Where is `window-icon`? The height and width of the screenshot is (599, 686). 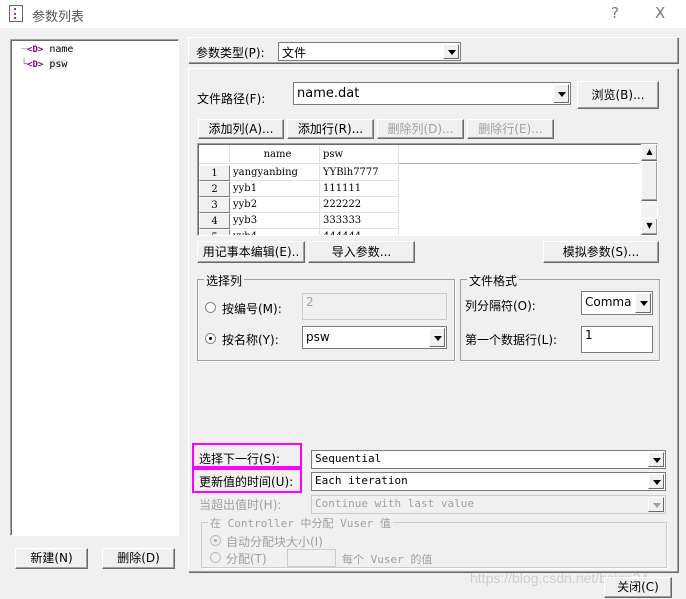 window-icon is located at coordinates (16, 13).